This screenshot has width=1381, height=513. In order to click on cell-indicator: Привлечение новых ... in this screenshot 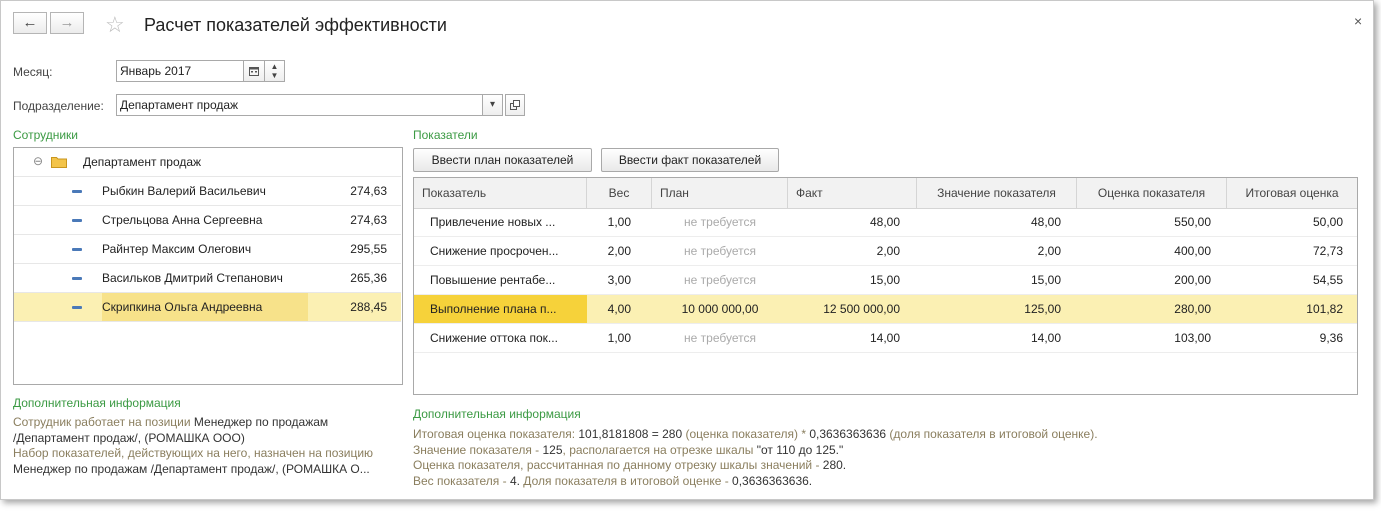, I will do `click(493, 222)`.